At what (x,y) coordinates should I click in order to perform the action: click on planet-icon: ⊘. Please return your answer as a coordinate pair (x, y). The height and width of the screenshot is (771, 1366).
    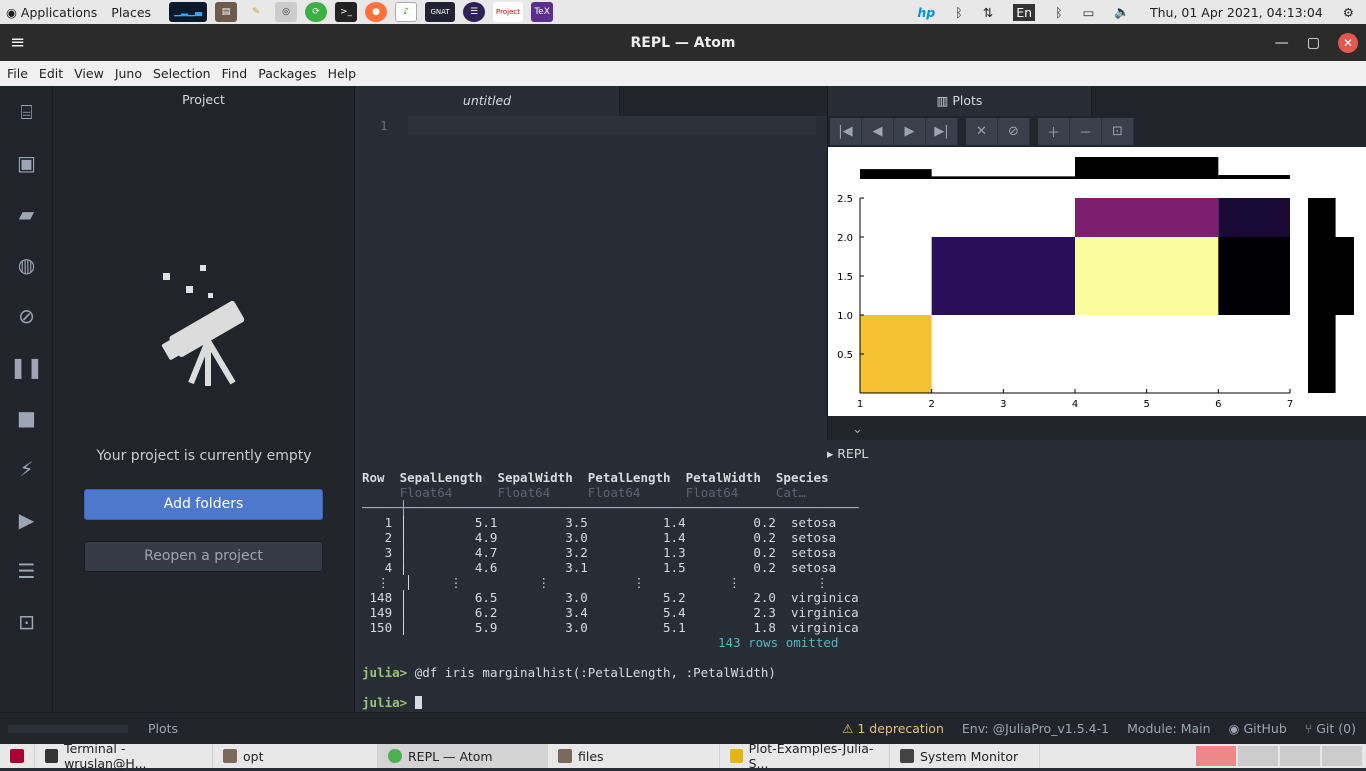
    Looking at the image, I should click on (26, 315).